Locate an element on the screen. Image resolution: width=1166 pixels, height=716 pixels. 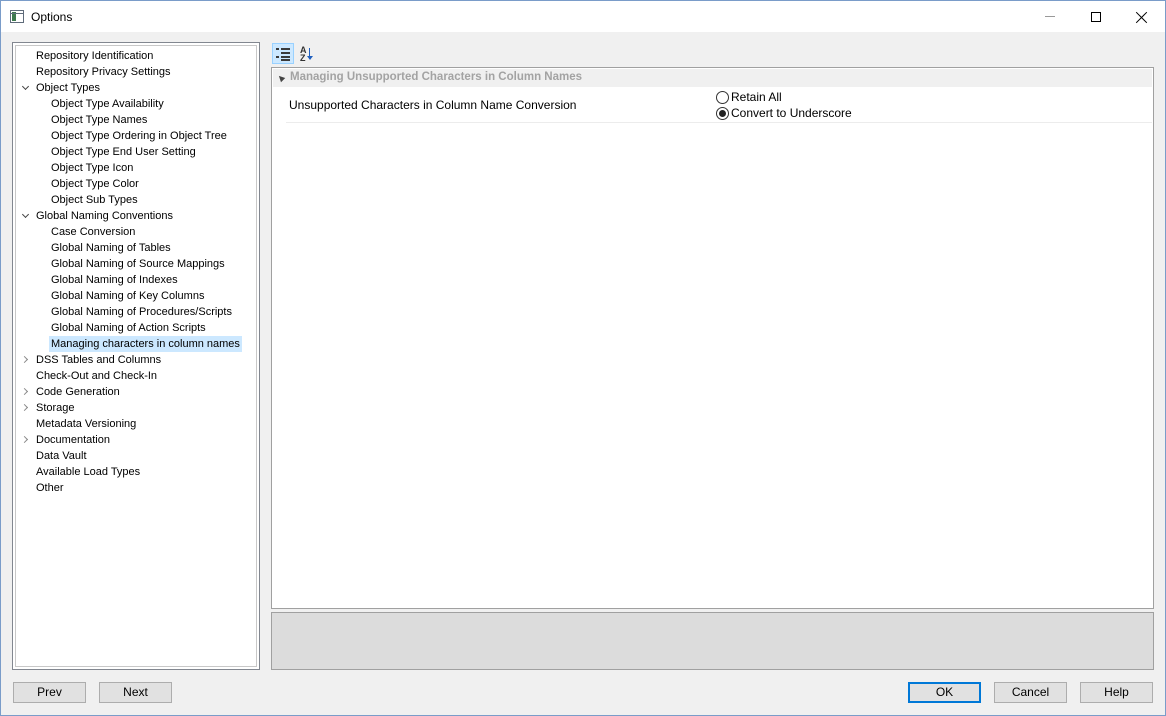
tree-item-label: Object Type Availability is located at coordinates (107, 104).